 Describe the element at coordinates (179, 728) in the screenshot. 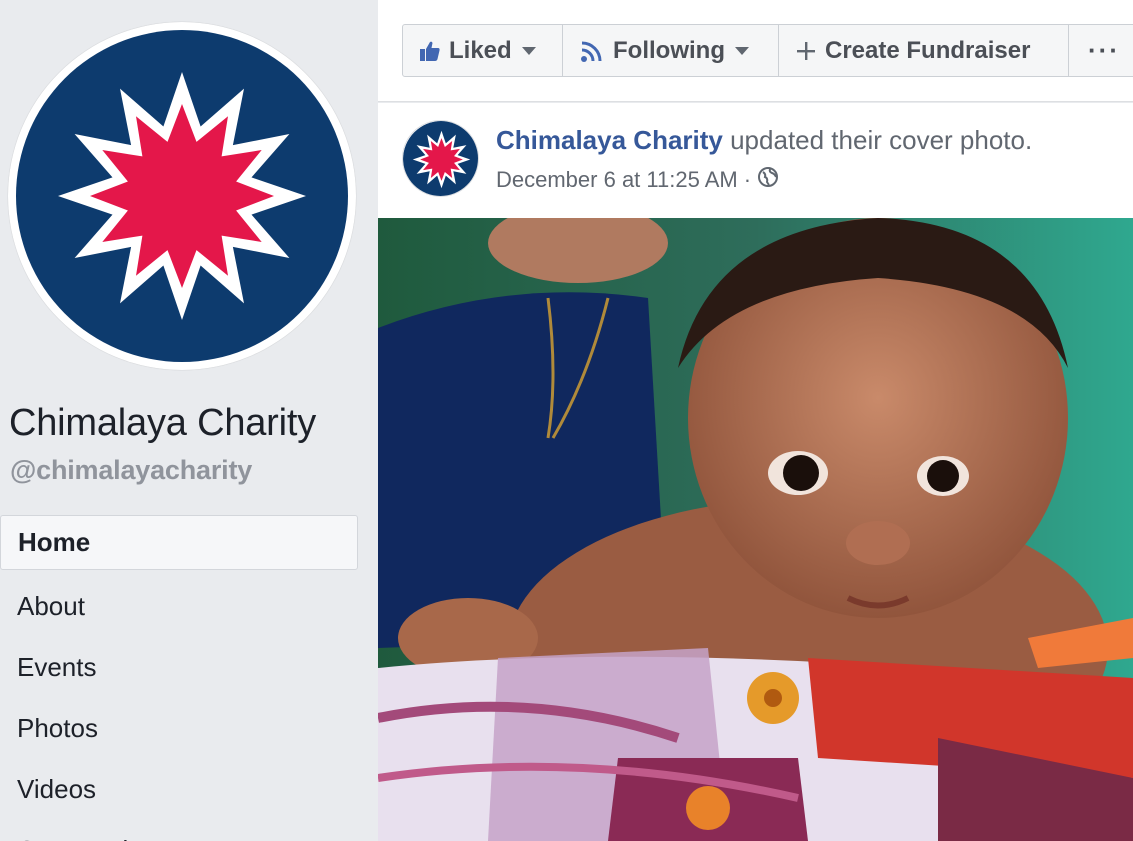

I see `nav-item-photos: Photos` at that location.